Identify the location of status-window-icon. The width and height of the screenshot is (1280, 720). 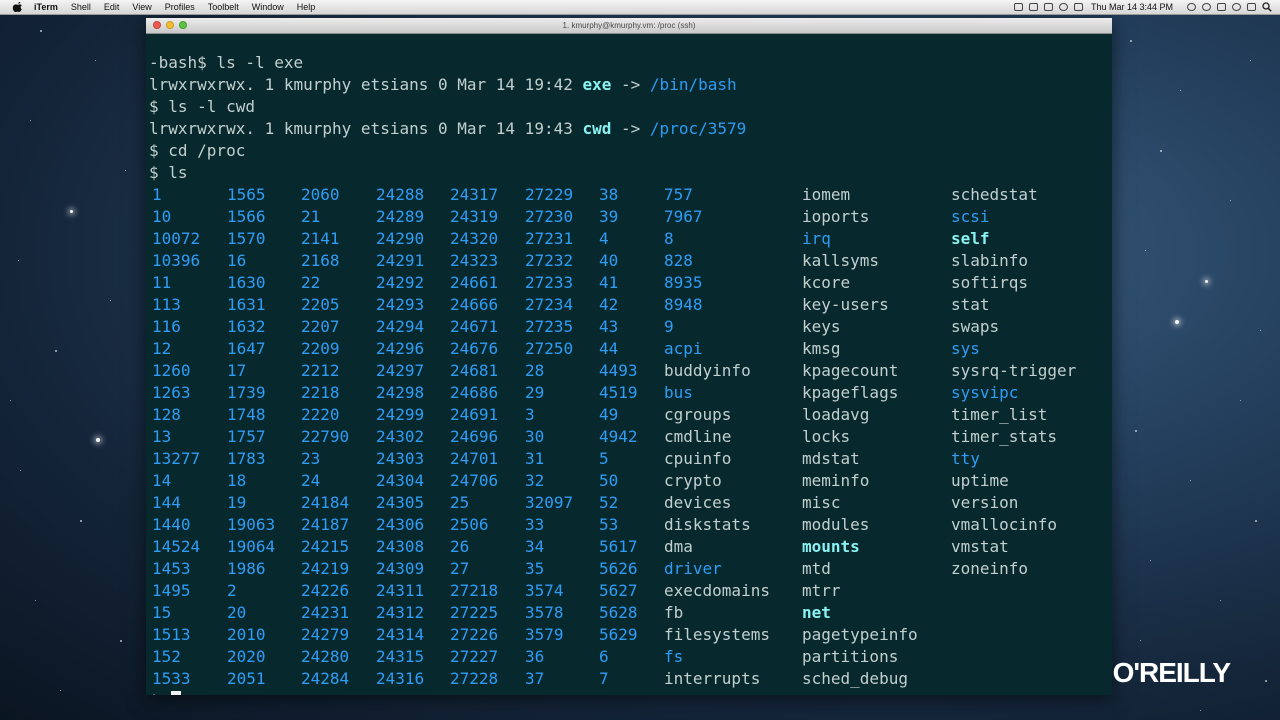
(1048, 7).